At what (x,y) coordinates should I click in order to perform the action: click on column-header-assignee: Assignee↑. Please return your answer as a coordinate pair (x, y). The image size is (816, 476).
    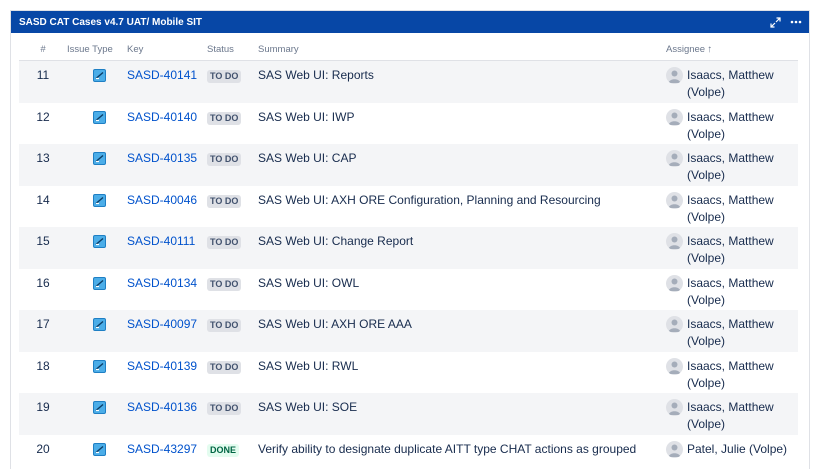
    Looking at the image, I should click on (732, 49).